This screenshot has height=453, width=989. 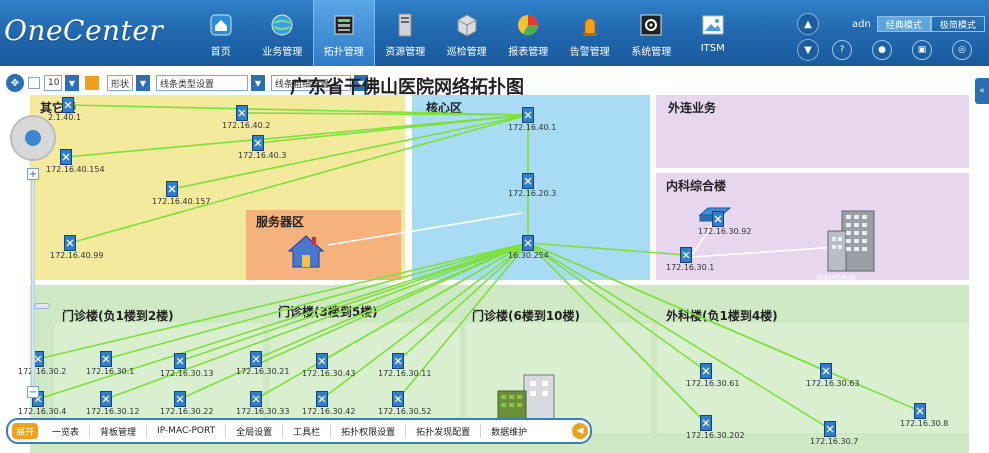 What do you see at coordinates (283, 33) in the screenshot?
I see `nav-business: 业务管理` at bounding box center [283, 33].